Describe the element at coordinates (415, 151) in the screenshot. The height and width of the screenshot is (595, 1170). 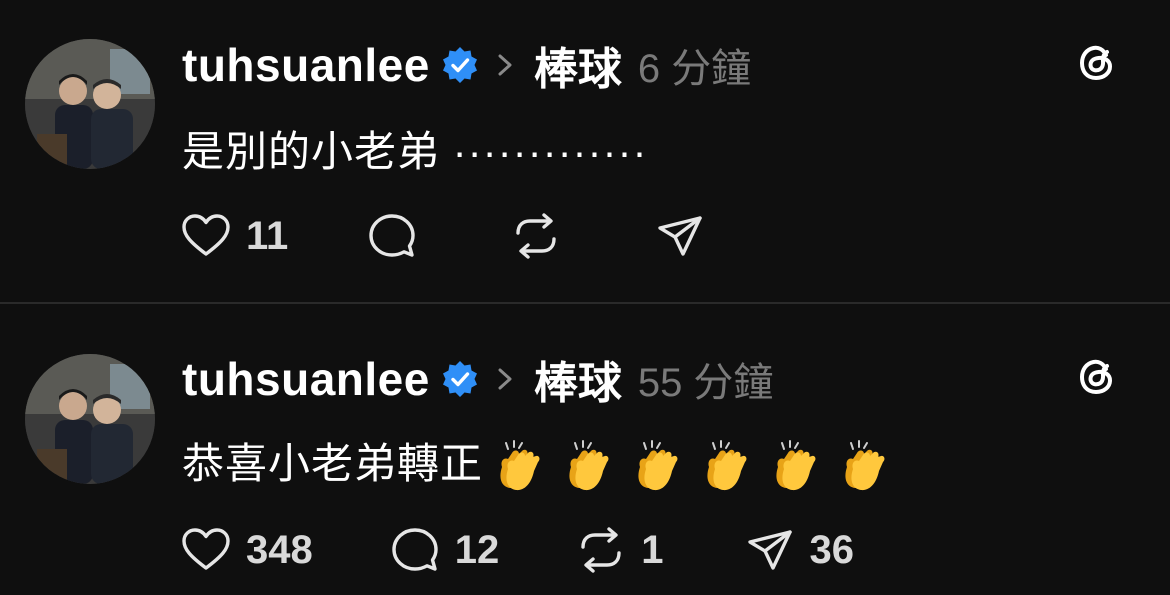
I see `post-text: 是別的小老弟 ·············` at that location.